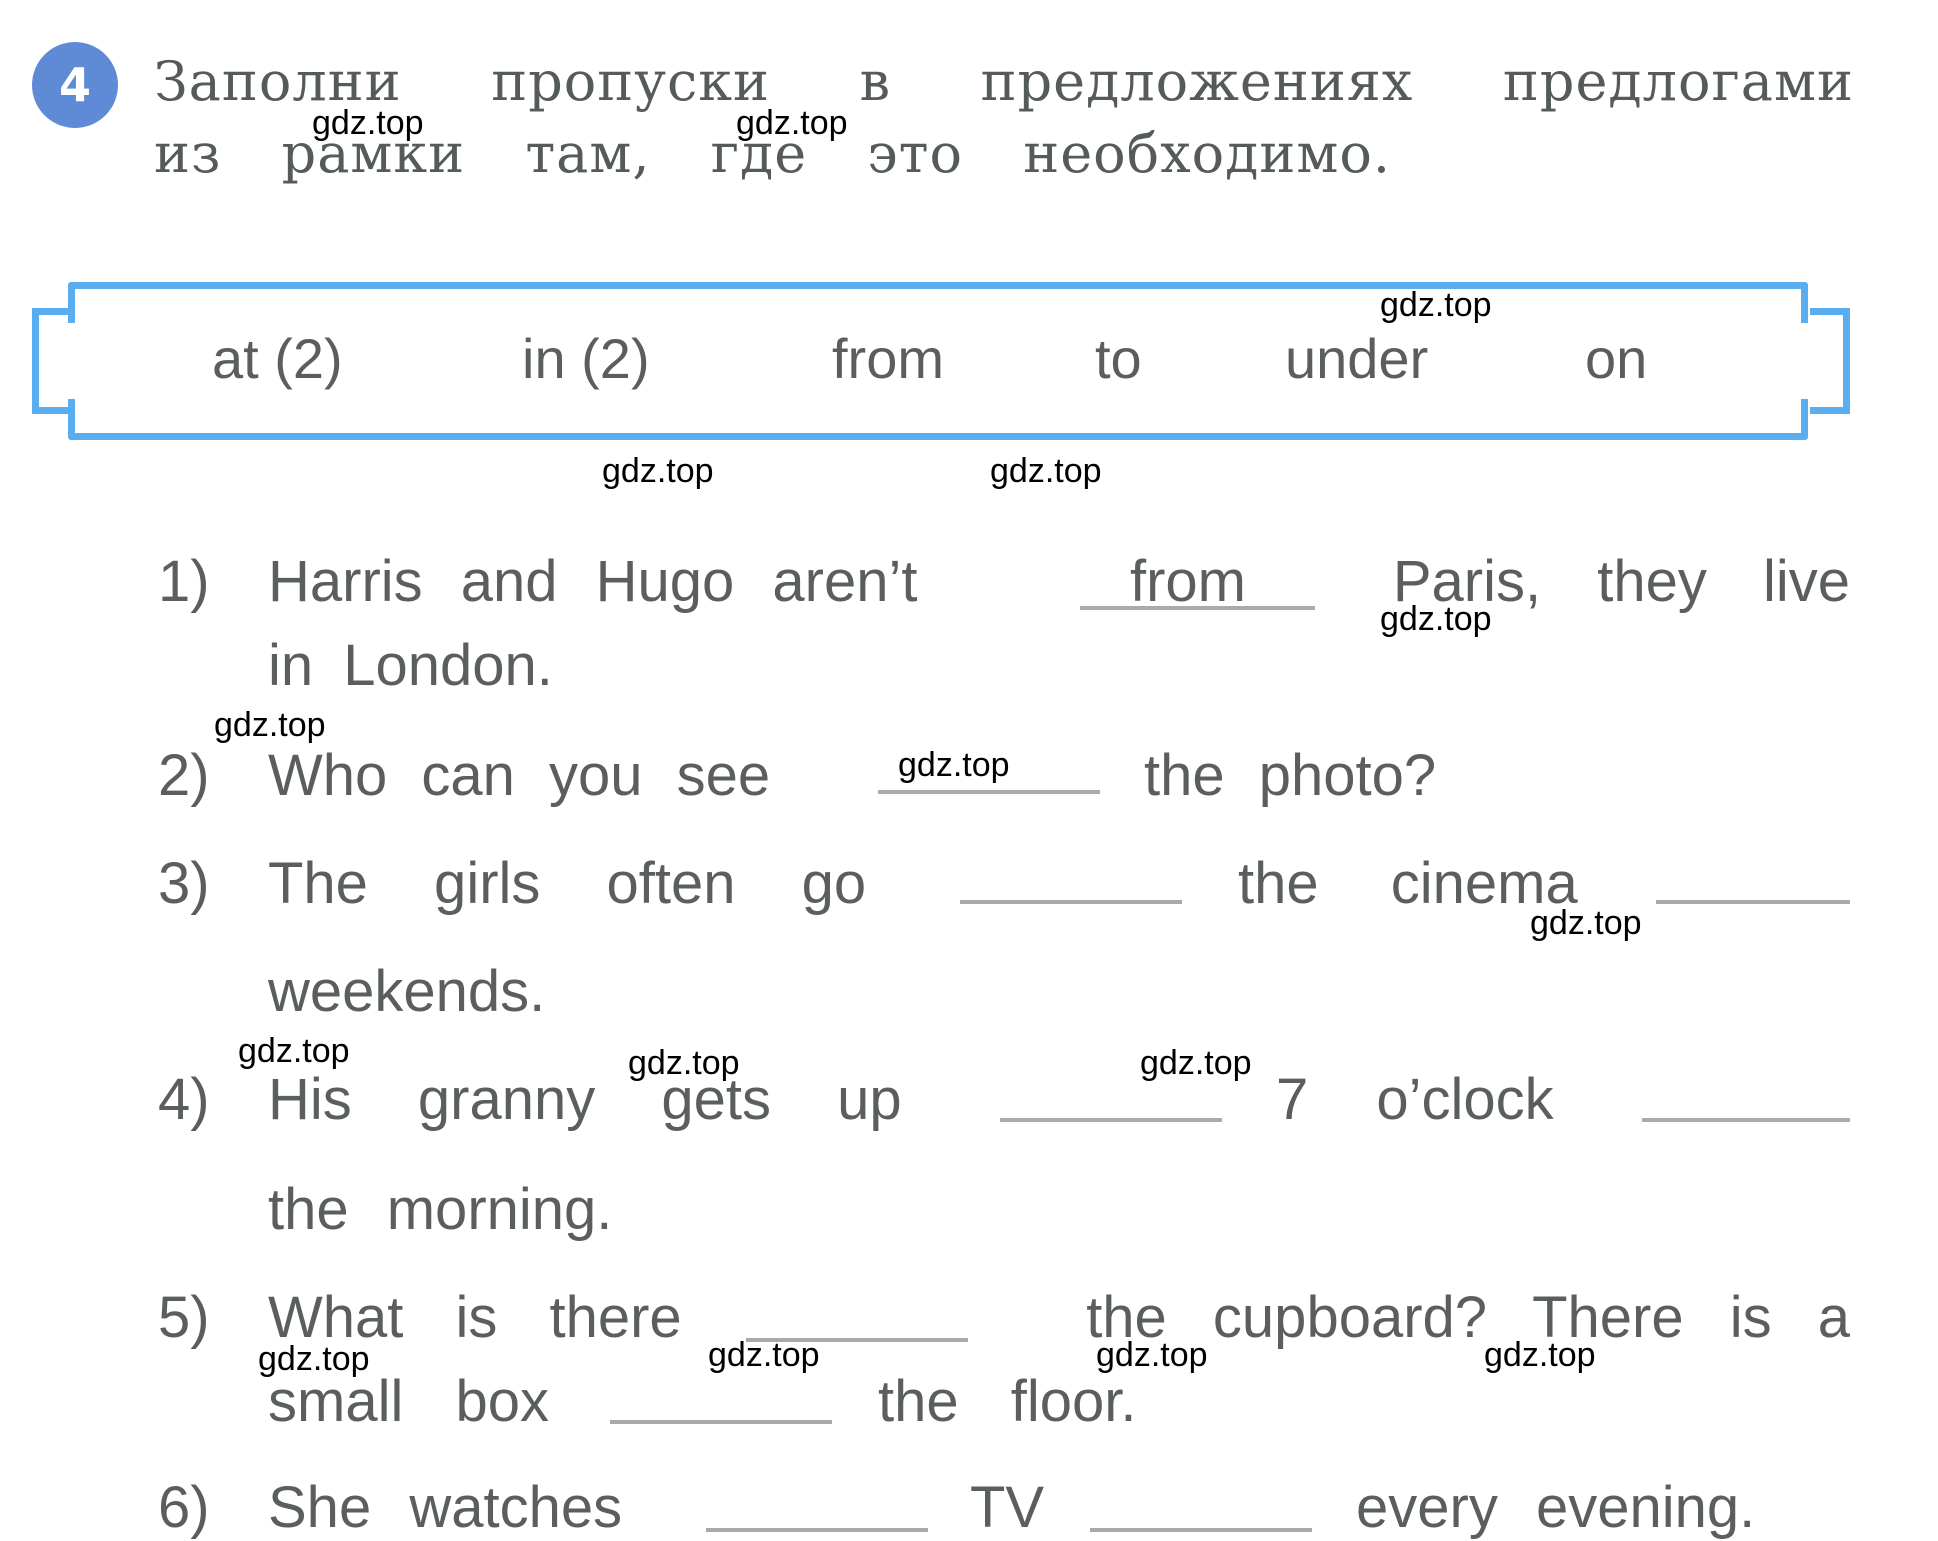 This screenshot has width=1938, height=1541. What do you see at coordinates (407, 991) in the screenshot?
I see `sentence-3-line-2: weekends.` at bounding box center [407, 991].